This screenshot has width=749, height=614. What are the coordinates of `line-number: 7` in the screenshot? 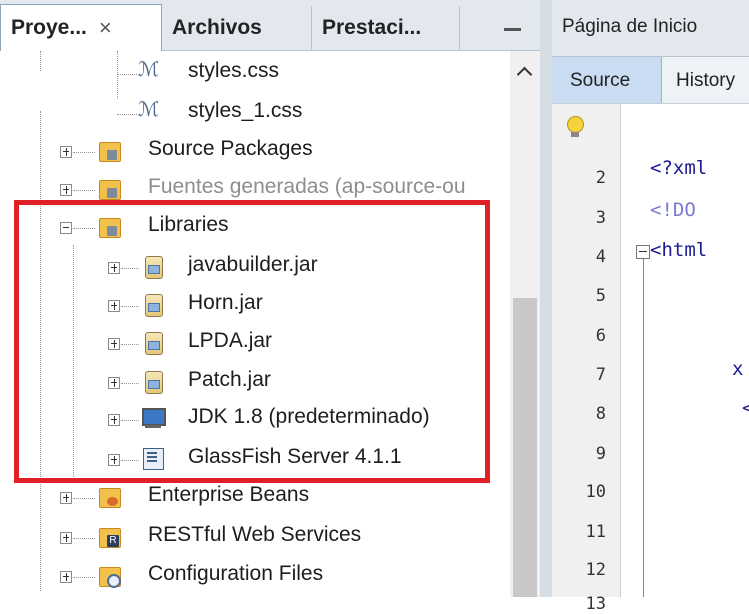 It's located at (600, 375).